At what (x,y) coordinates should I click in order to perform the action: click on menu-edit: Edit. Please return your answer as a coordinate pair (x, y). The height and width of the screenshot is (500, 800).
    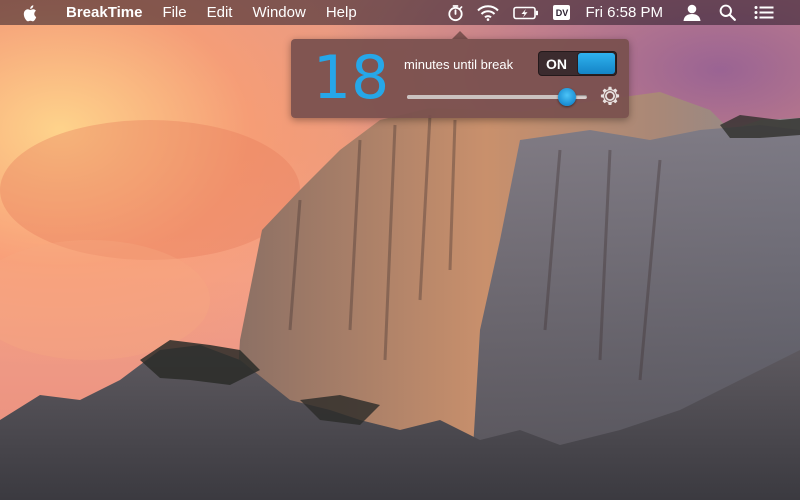
    Looking at the image, I should click on (220, 12).